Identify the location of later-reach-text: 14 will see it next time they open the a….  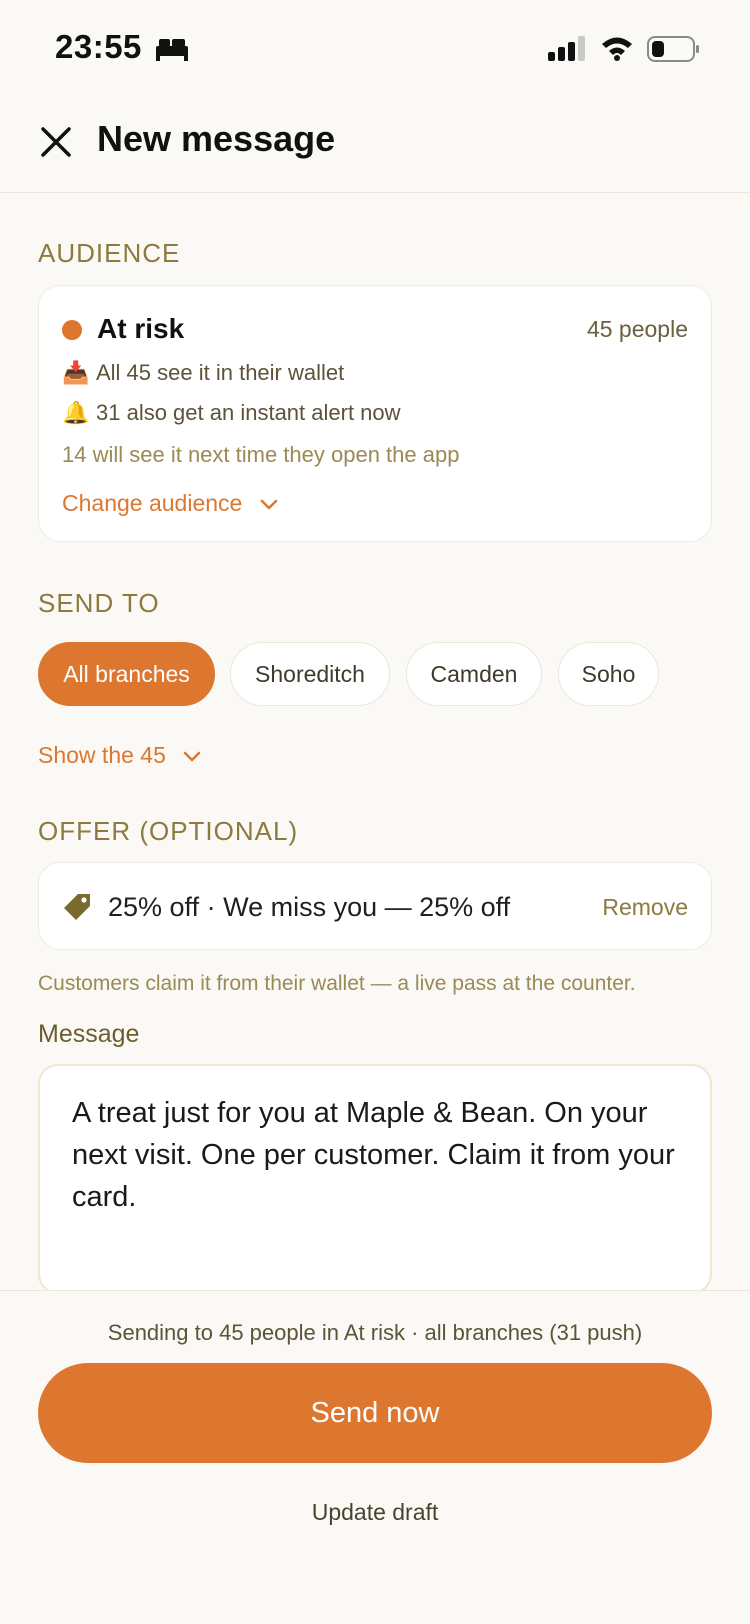
(261, 454).